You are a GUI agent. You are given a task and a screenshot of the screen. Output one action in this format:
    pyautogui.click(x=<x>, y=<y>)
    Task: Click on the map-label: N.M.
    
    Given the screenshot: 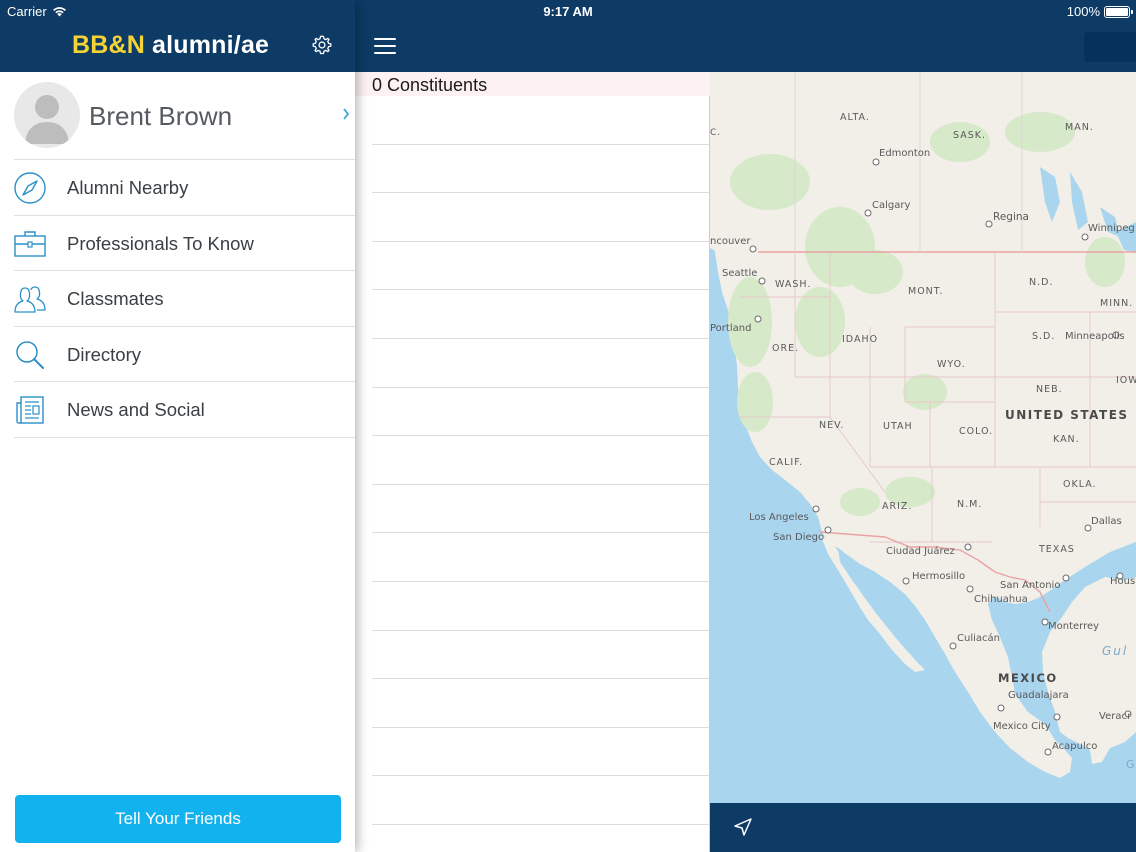 What is the action you would take?
    pyautogui.click(x=969, y=504)
    